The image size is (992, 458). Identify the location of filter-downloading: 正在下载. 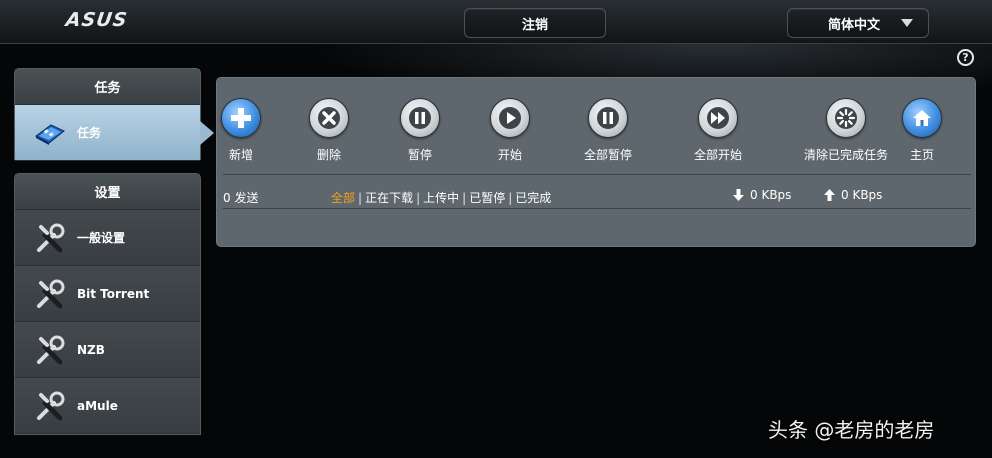
(389, 198).